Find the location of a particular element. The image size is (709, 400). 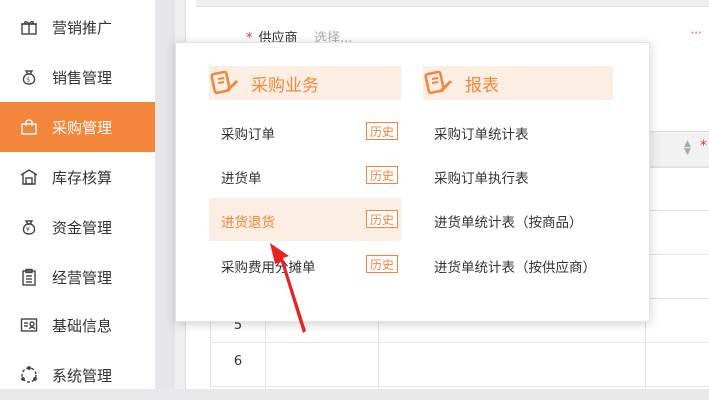

sidebar-item-label: 基础信息 is located at coordinates (82, 325).